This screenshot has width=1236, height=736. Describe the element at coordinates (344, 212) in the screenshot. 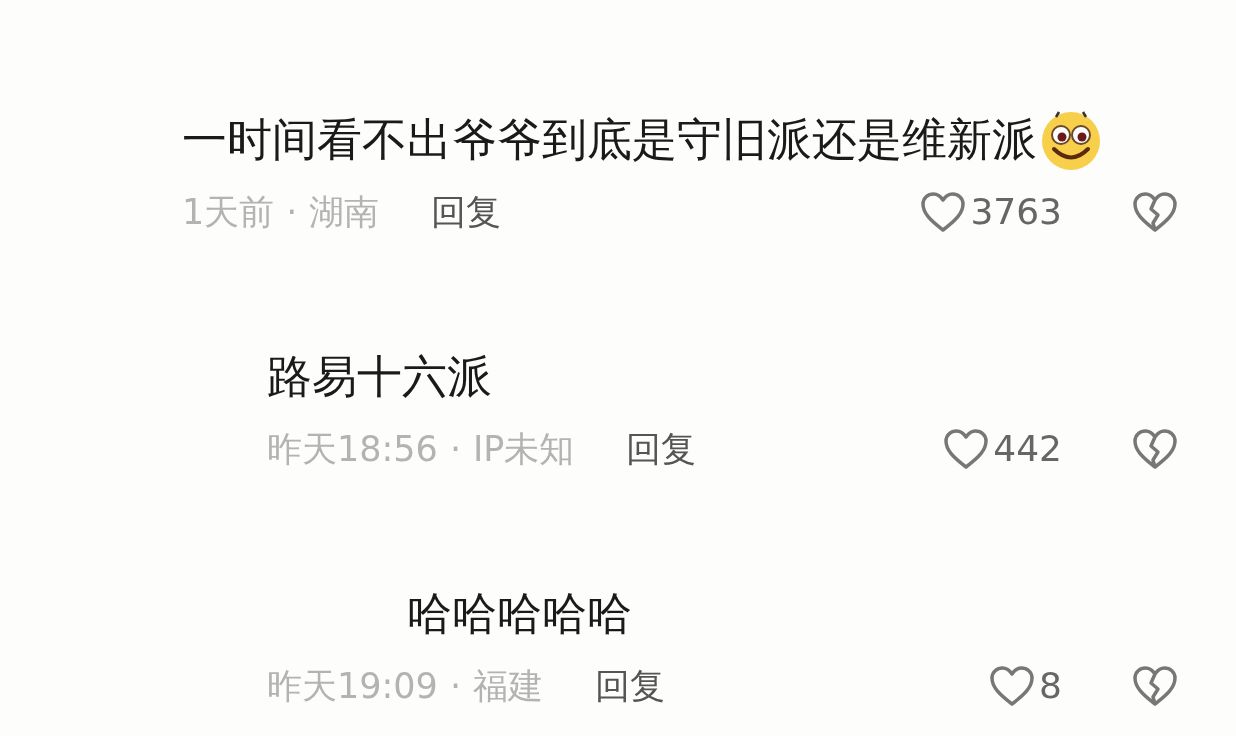

I see `comment-location: 湖南` at that location.